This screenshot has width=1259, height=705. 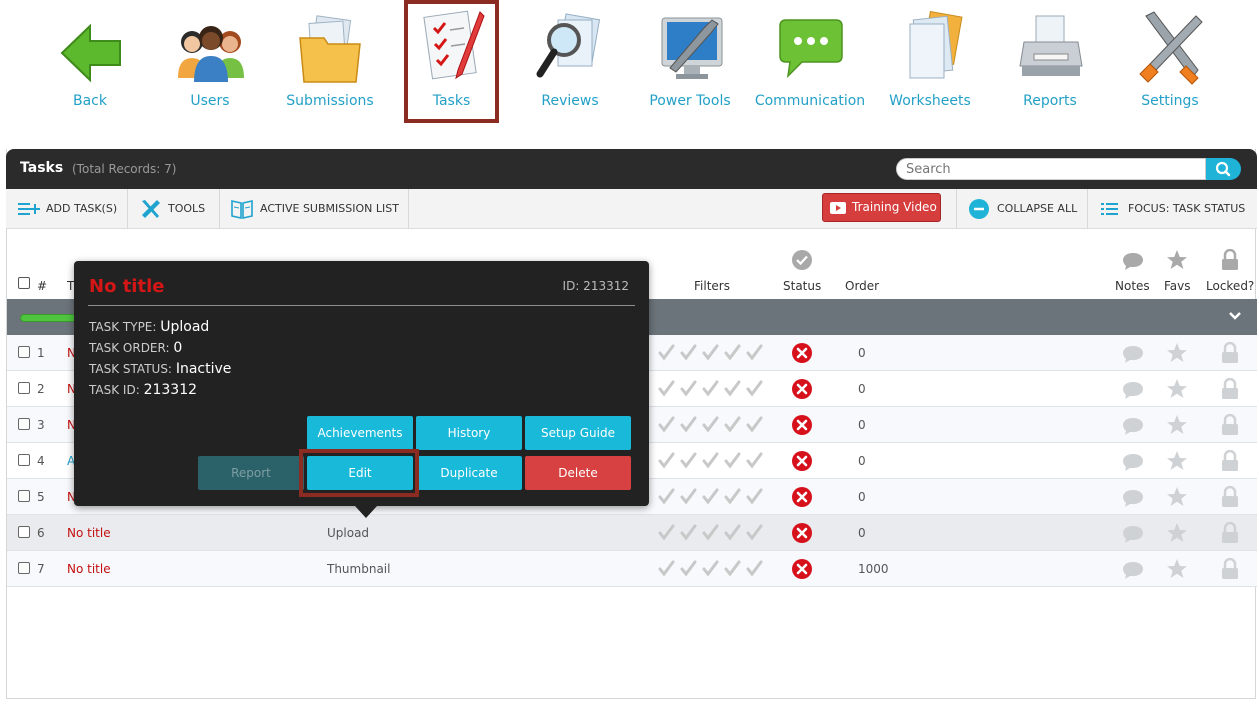 I want to click on collapse-all-label: COLLAPSE ALL, so click(x=1037, y=208).